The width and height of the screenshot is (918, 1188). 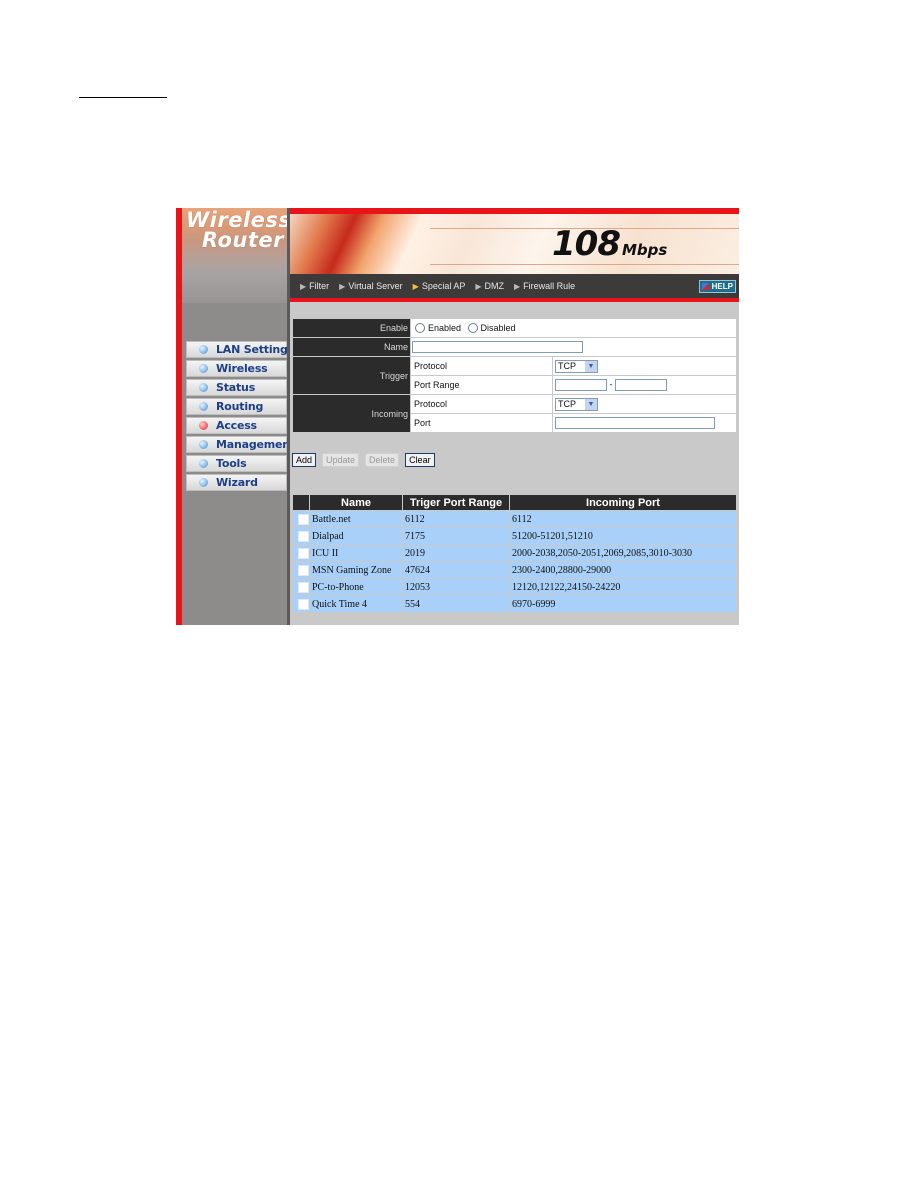 What do you see at coordinates (623, 519) in the screenshot?
I see `row-incoming: 6112` at bounding box center [623, 519].